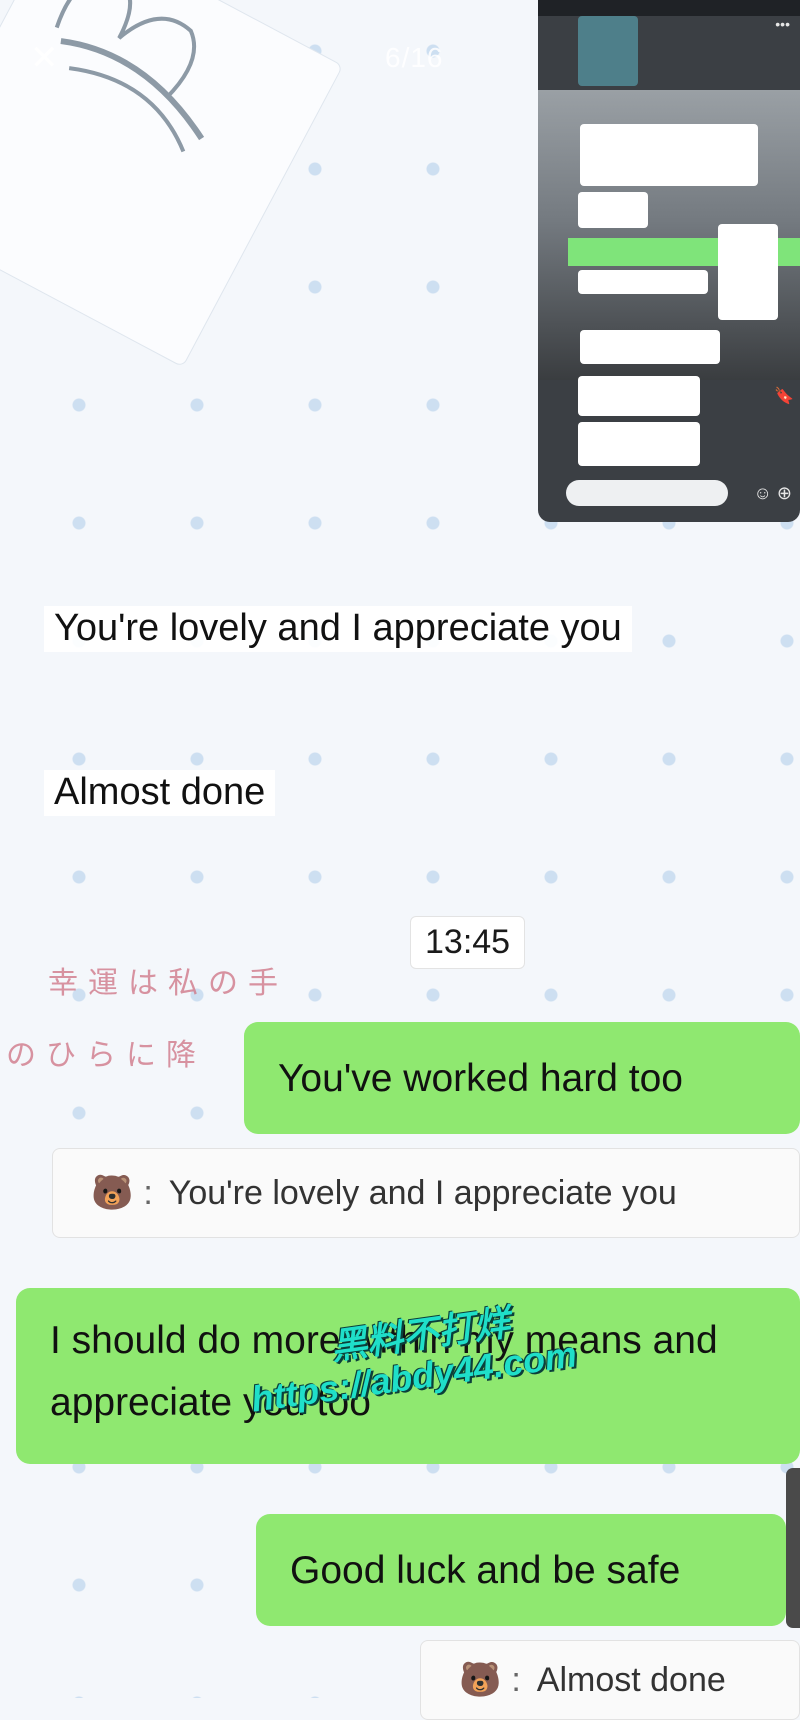 This screenshot has width=800, height=1720. I want to click on bookmark-icon: 🔖, so click(784, 396).